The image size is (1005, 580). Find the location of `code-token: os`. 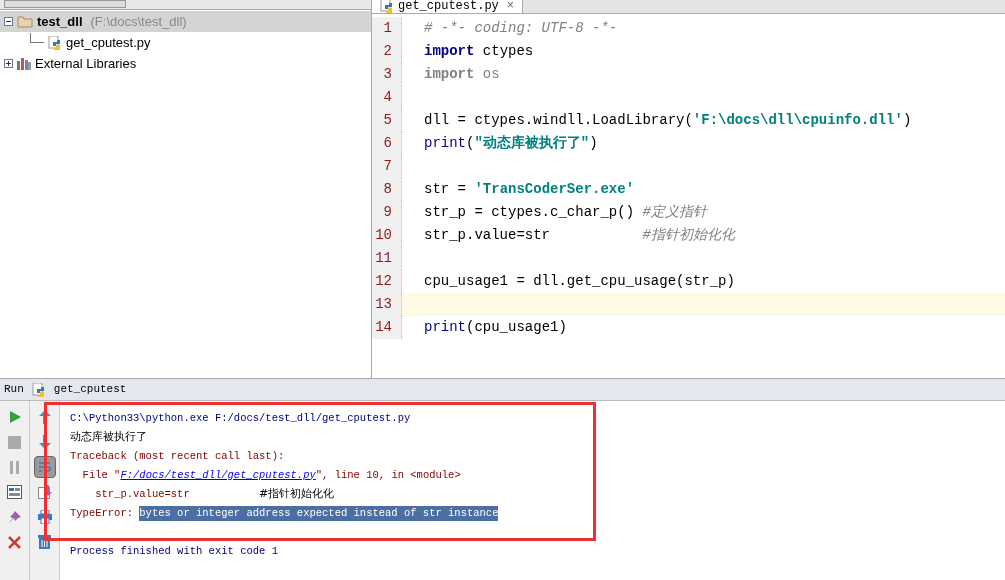

code-token: os is located at coordinates (490, 74).